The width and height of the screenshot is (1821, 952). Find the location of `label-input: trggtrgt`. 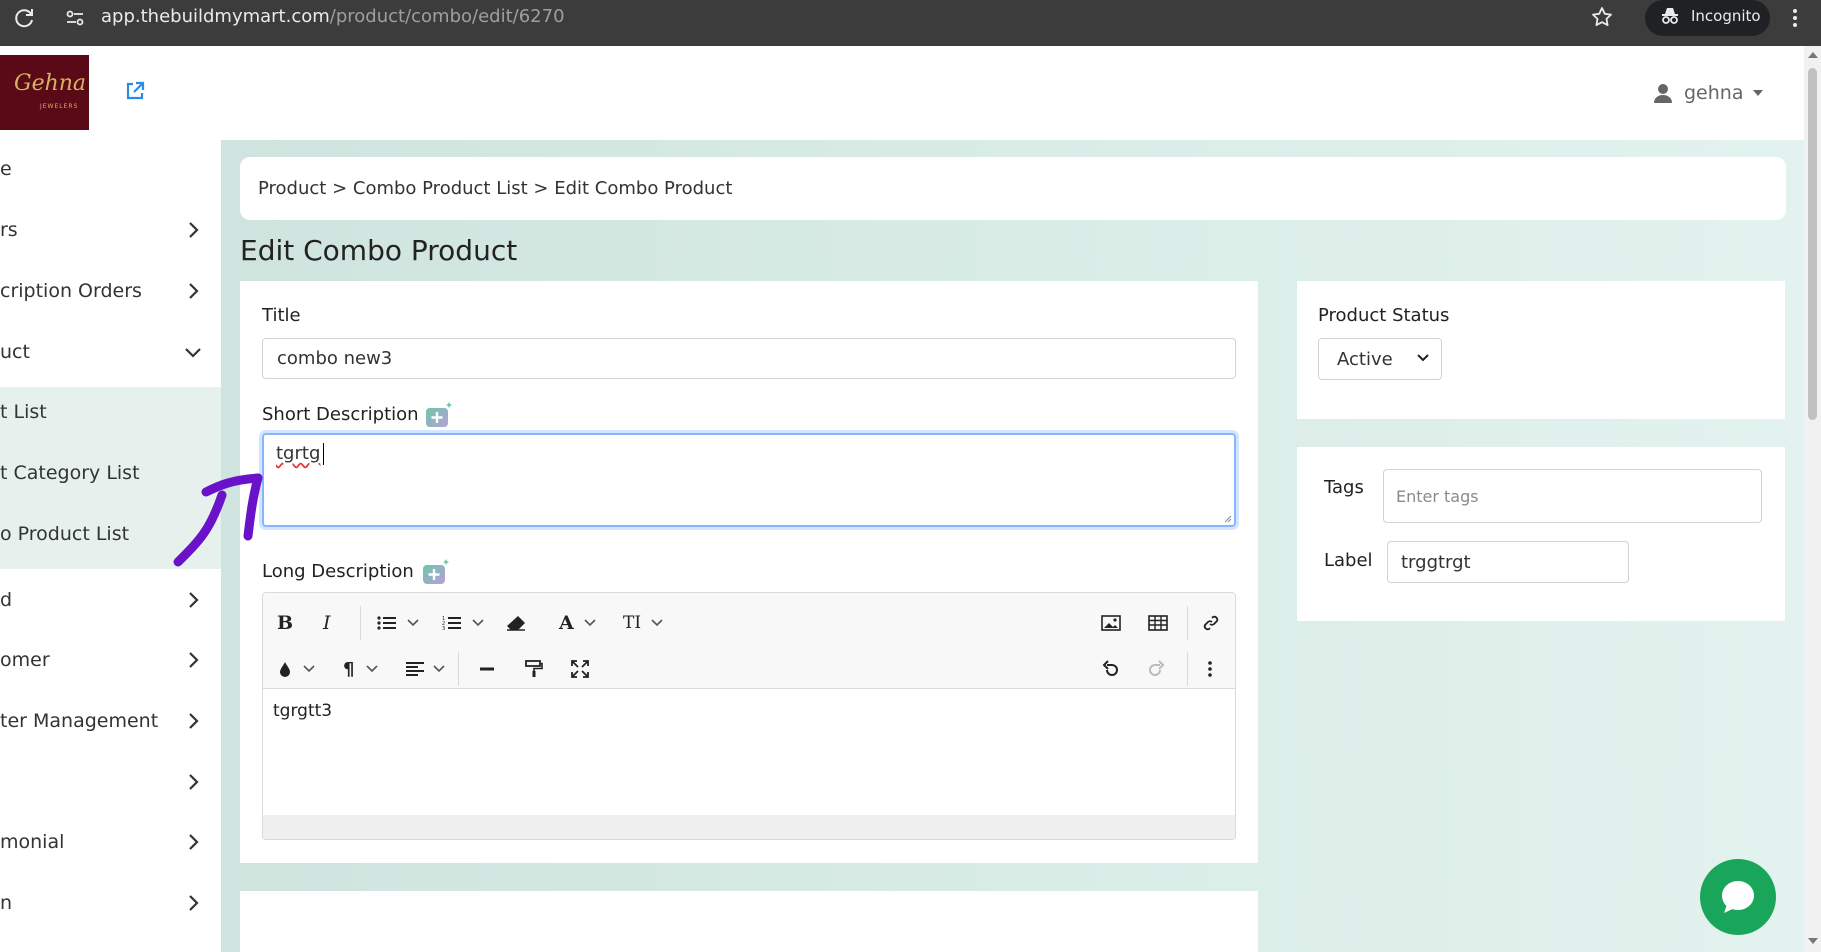

label-input: trggtrgt is located at coordinates (1508, 562).